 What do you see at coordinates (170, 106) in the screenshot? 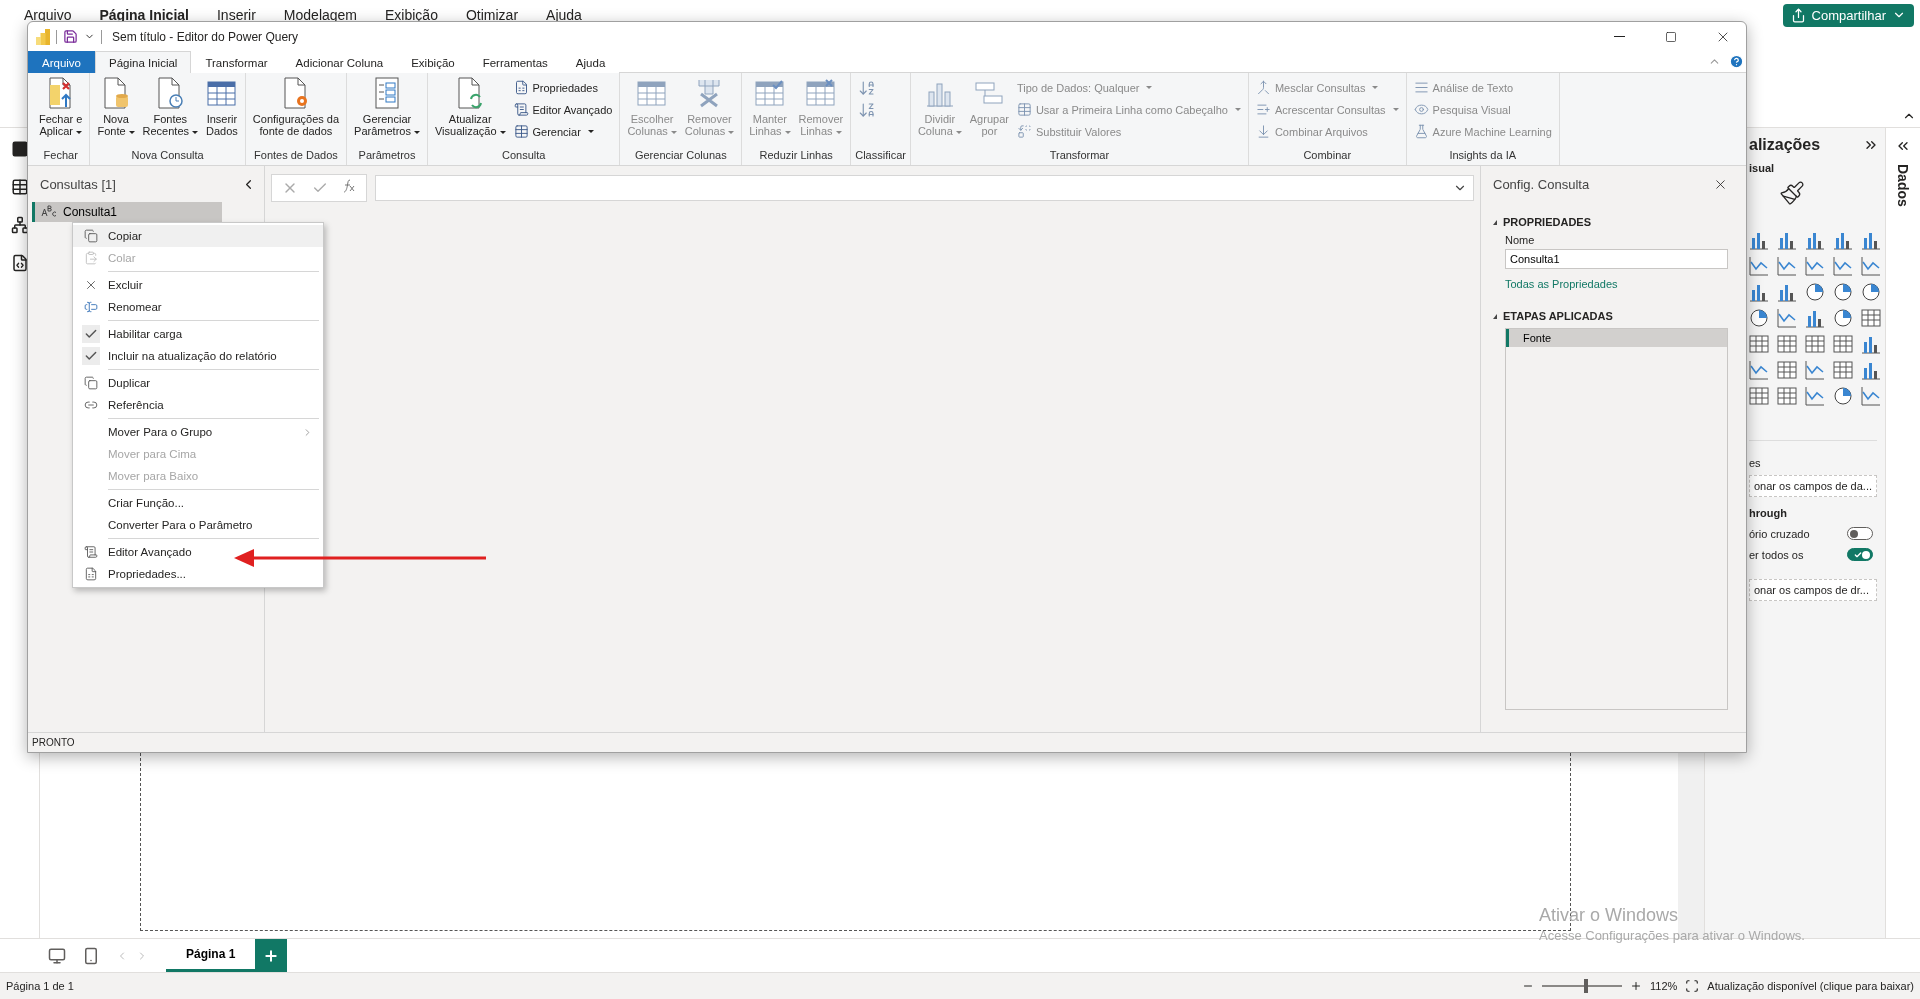
I see `ribbon-button: Fontes Recentes` at bounding box center [170, 106].